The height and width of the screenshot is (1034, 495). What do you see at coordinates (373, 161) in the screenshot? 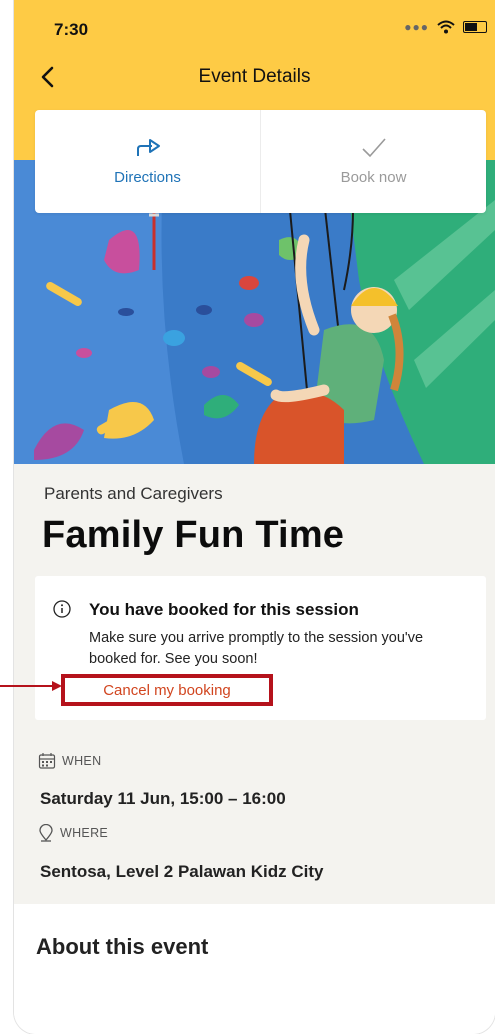
I see `book-now-button: Book now` at bounding box center [373, 161].